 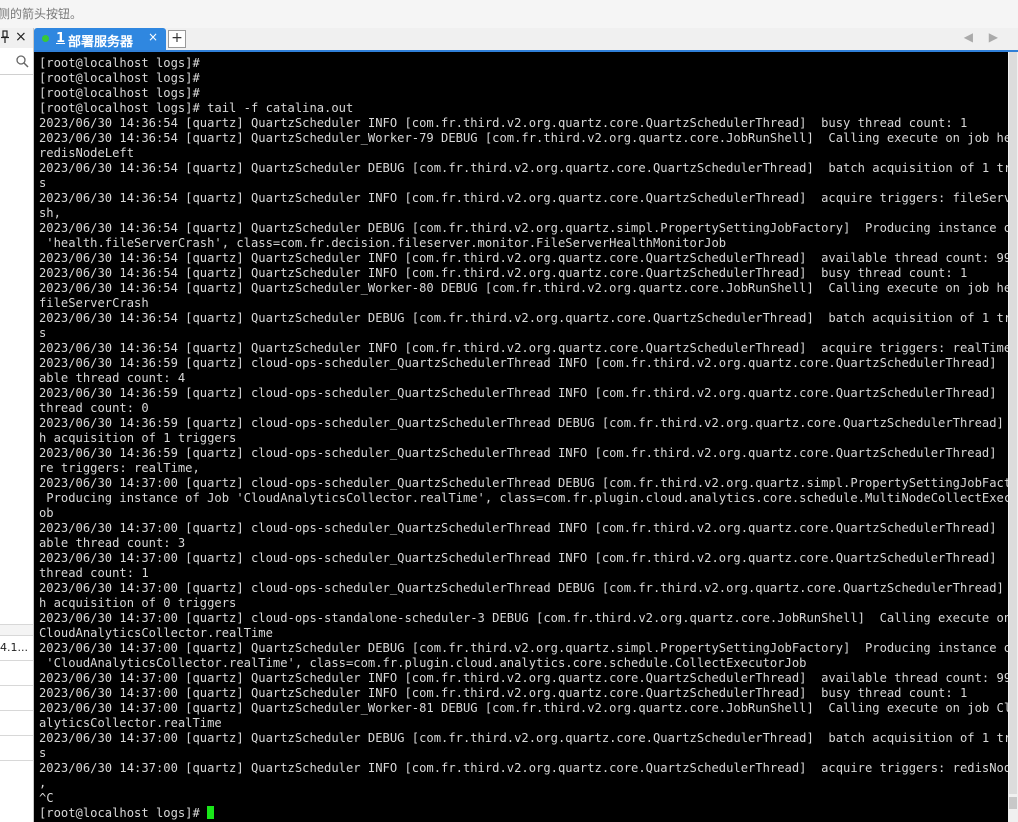 I want to click on terminal-cursor, so click(x=211, y=812).